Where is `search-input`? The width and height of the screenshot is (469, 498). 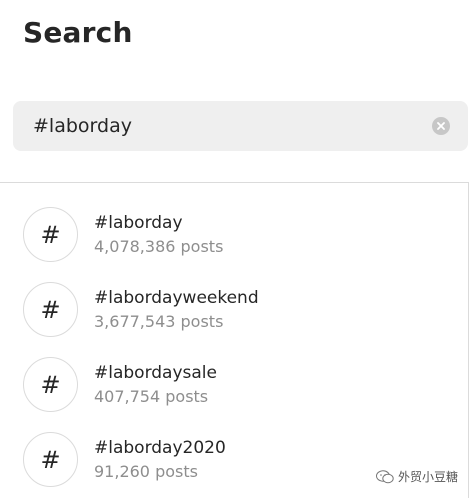
search-input is located at coordinates (228, 126).